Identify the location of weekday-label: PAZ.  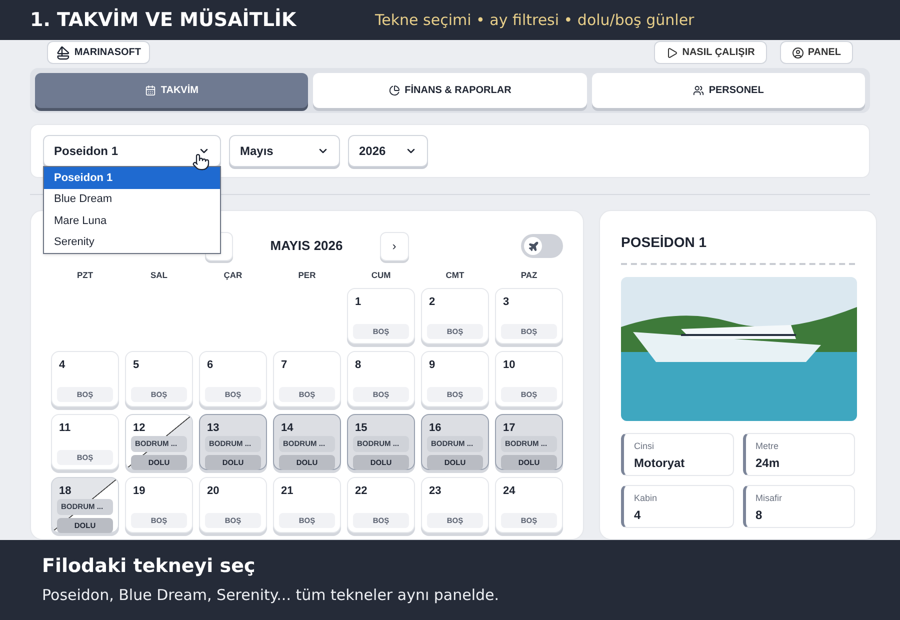
(529, 275).